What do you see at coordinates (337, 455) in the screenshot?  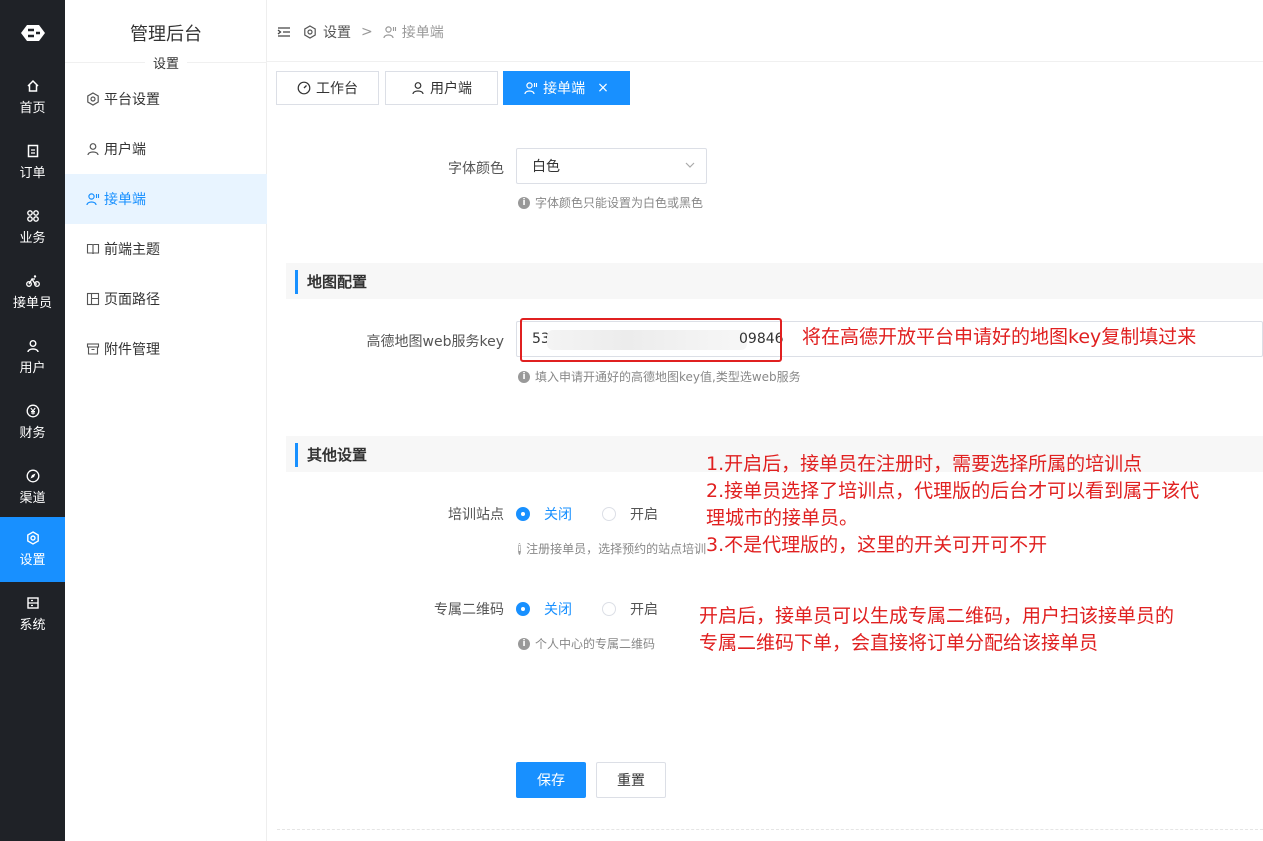 I see `section-title: 其他设置` at bounding box center [337, 455].